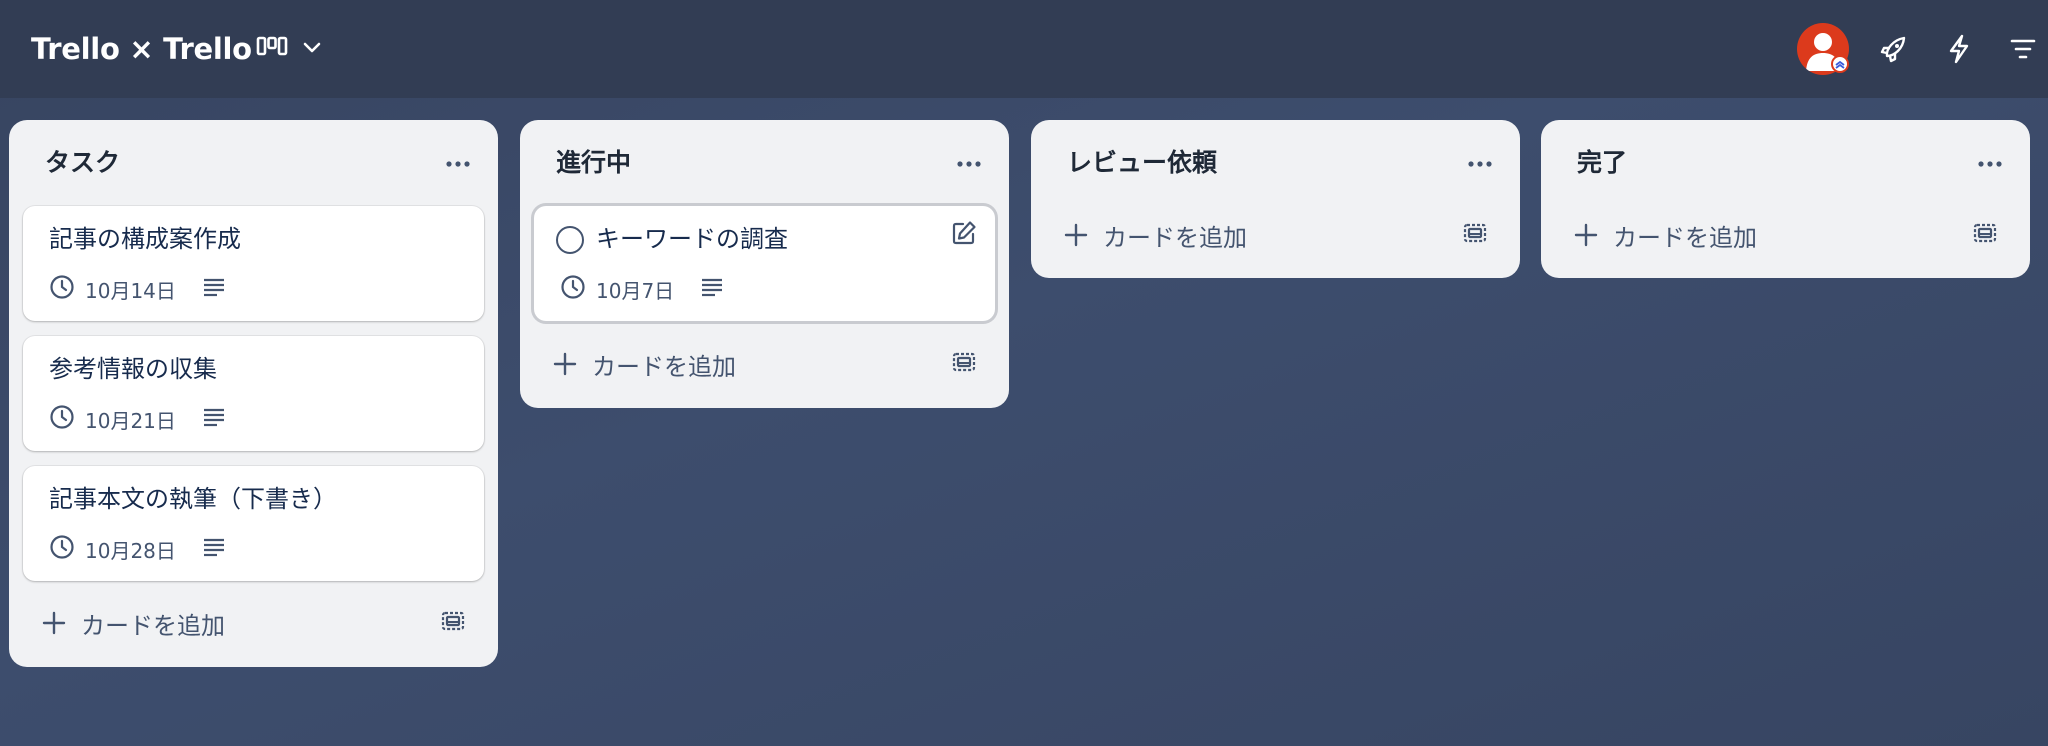  What do you see at coordinates (635, 290) in the screenshot?
I see `due-date: 10月7日` at bounding box center [635, 290].